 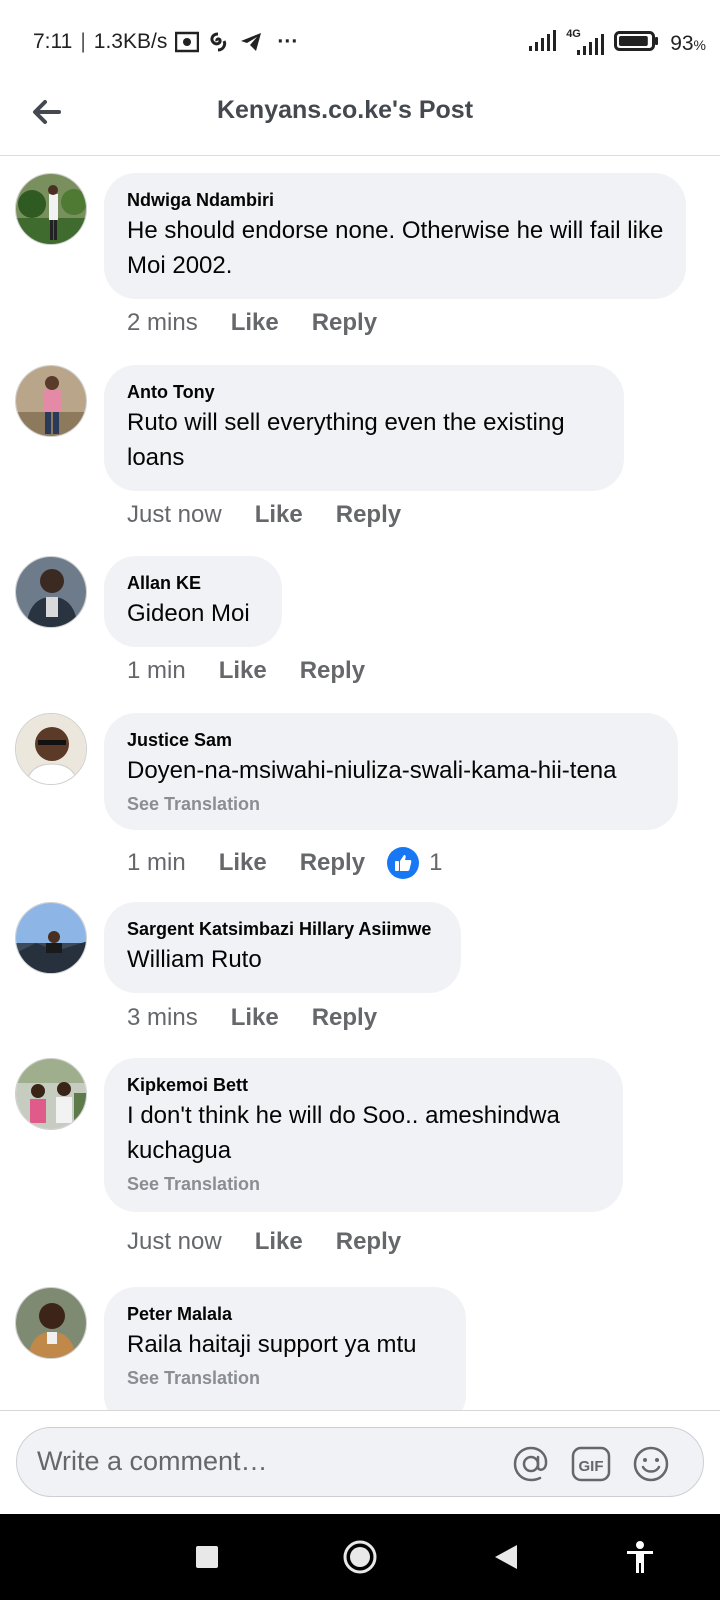 I want to click on system-back-button, so click(x=506, y=1557).